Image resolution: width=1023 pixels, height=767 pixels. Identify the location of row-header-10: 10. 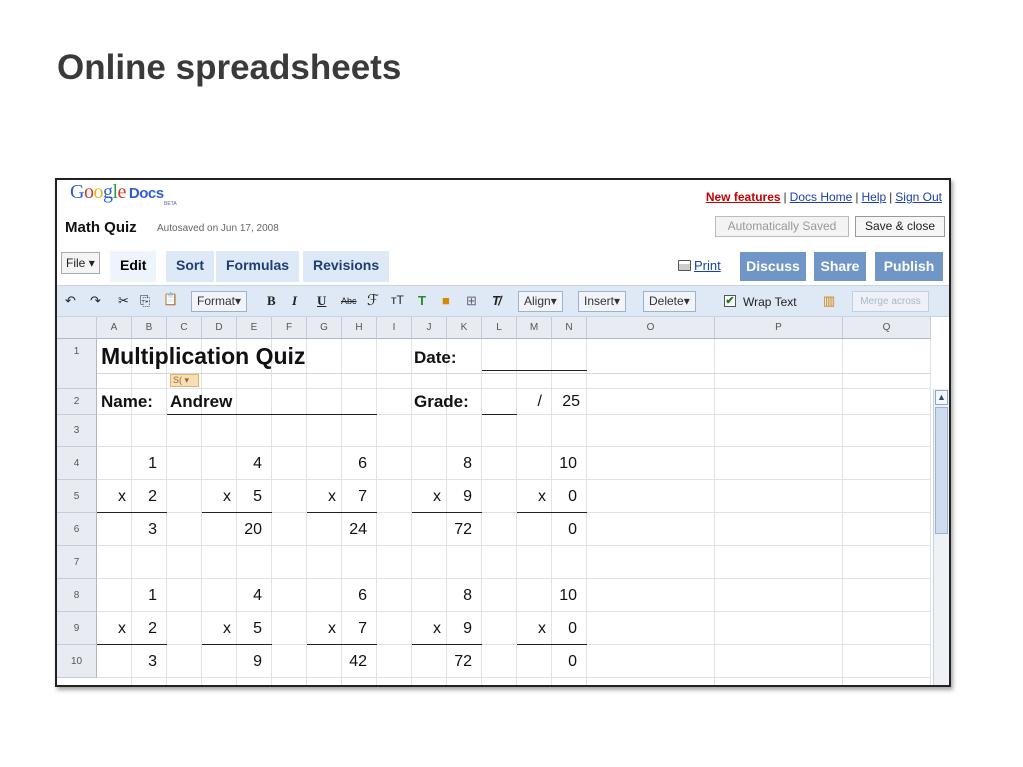
(77, 661).